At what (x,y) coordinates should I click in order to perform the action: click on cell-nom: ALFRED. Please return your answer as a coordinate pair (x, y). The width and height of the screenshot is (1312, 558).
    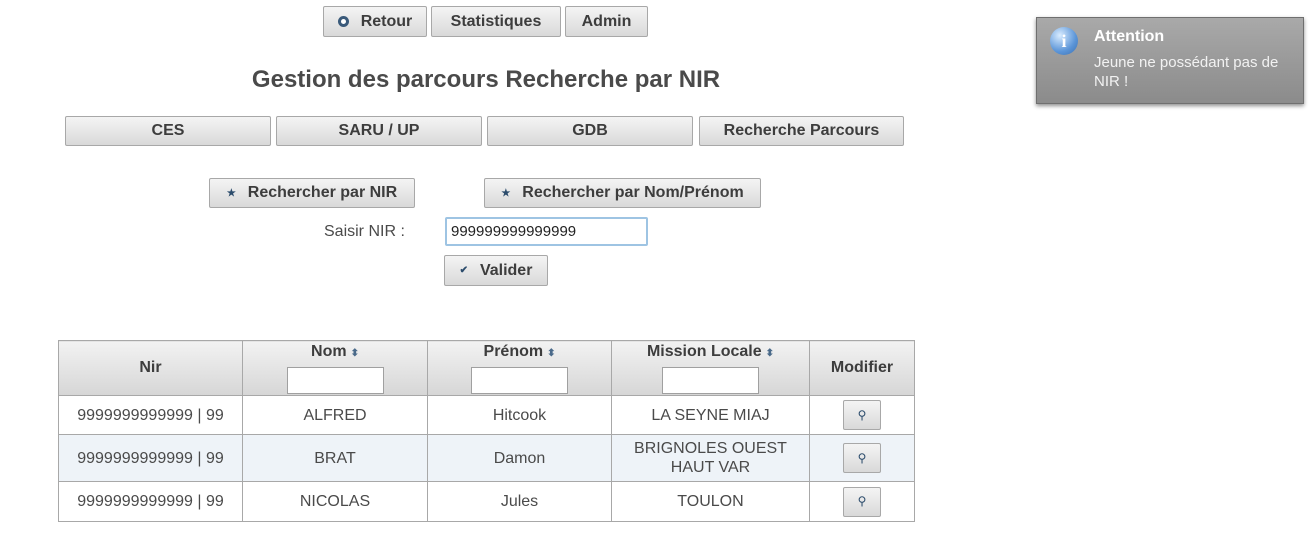
    Looking at the image, I should click on (335, 415).